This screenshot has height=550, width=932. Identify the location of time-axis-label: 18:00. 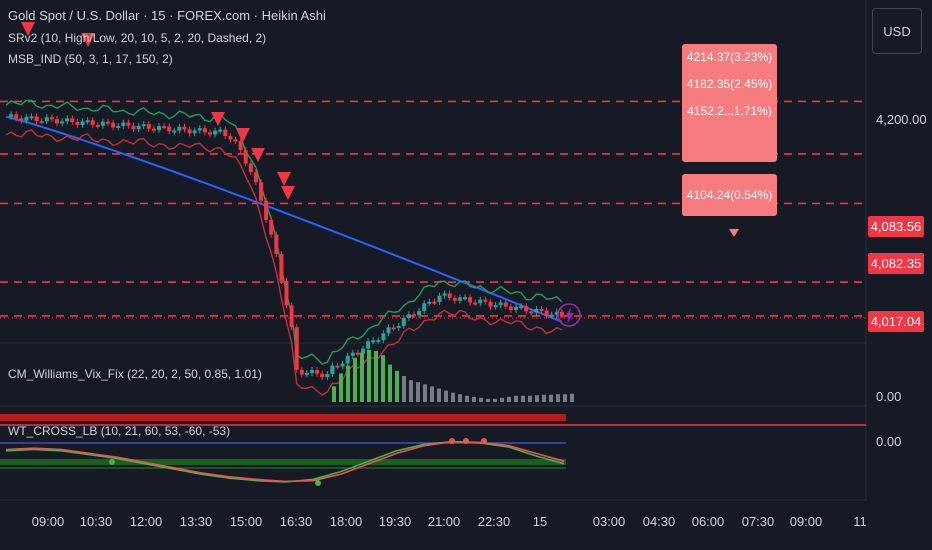
(346, 521).